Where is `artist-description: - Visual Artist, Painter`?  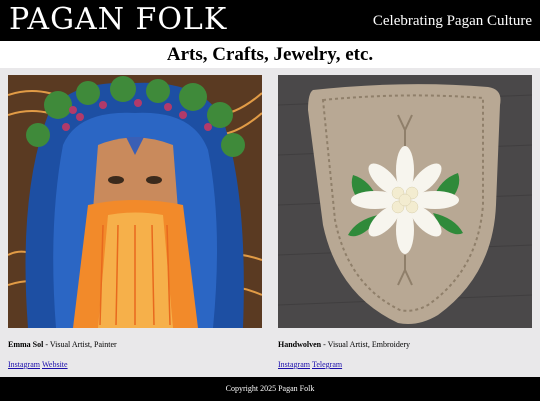 artist-description: - Visual Artist, Painter is located at coordinates (80, 344).